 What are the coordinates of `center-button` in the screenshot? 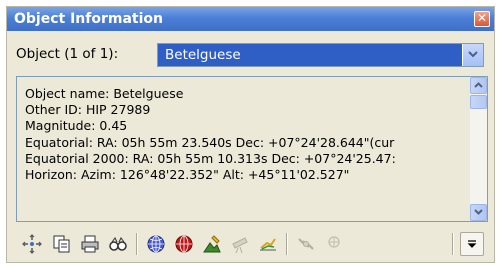 It's located at (32, 244).